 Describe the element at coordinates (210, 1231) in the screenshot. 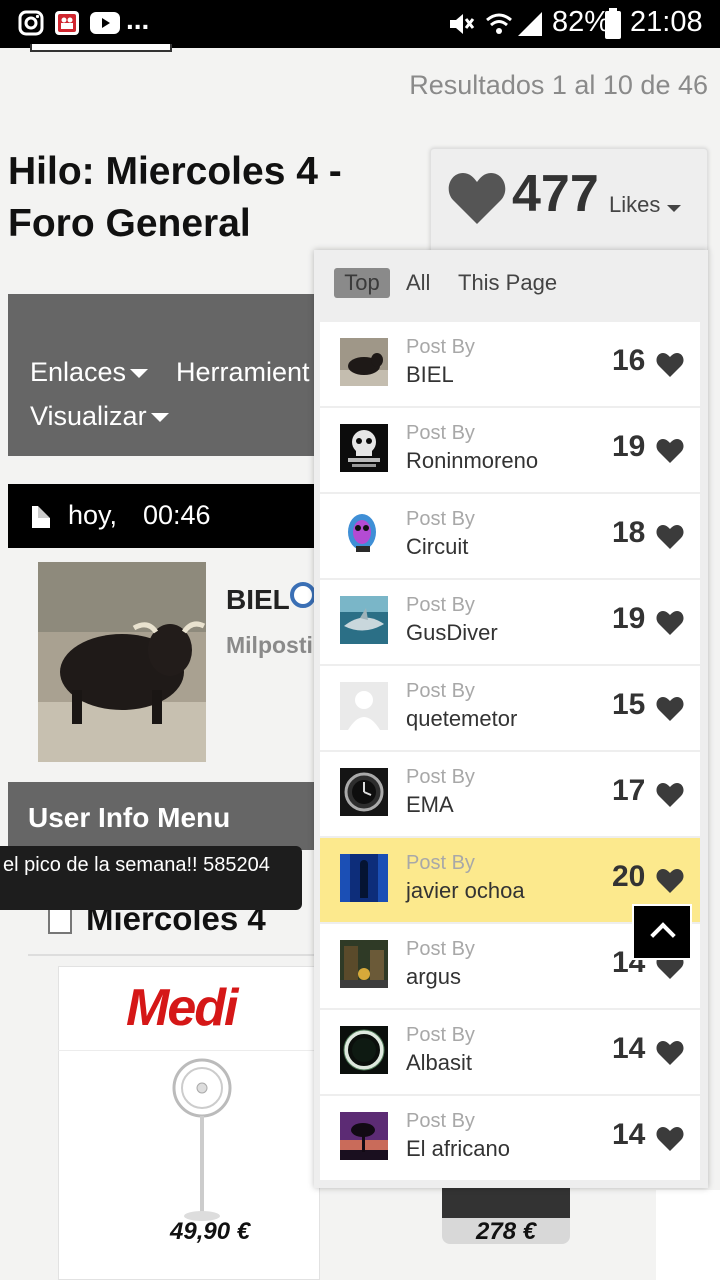

I see `ad-price-left: 49,90 €` at that location.